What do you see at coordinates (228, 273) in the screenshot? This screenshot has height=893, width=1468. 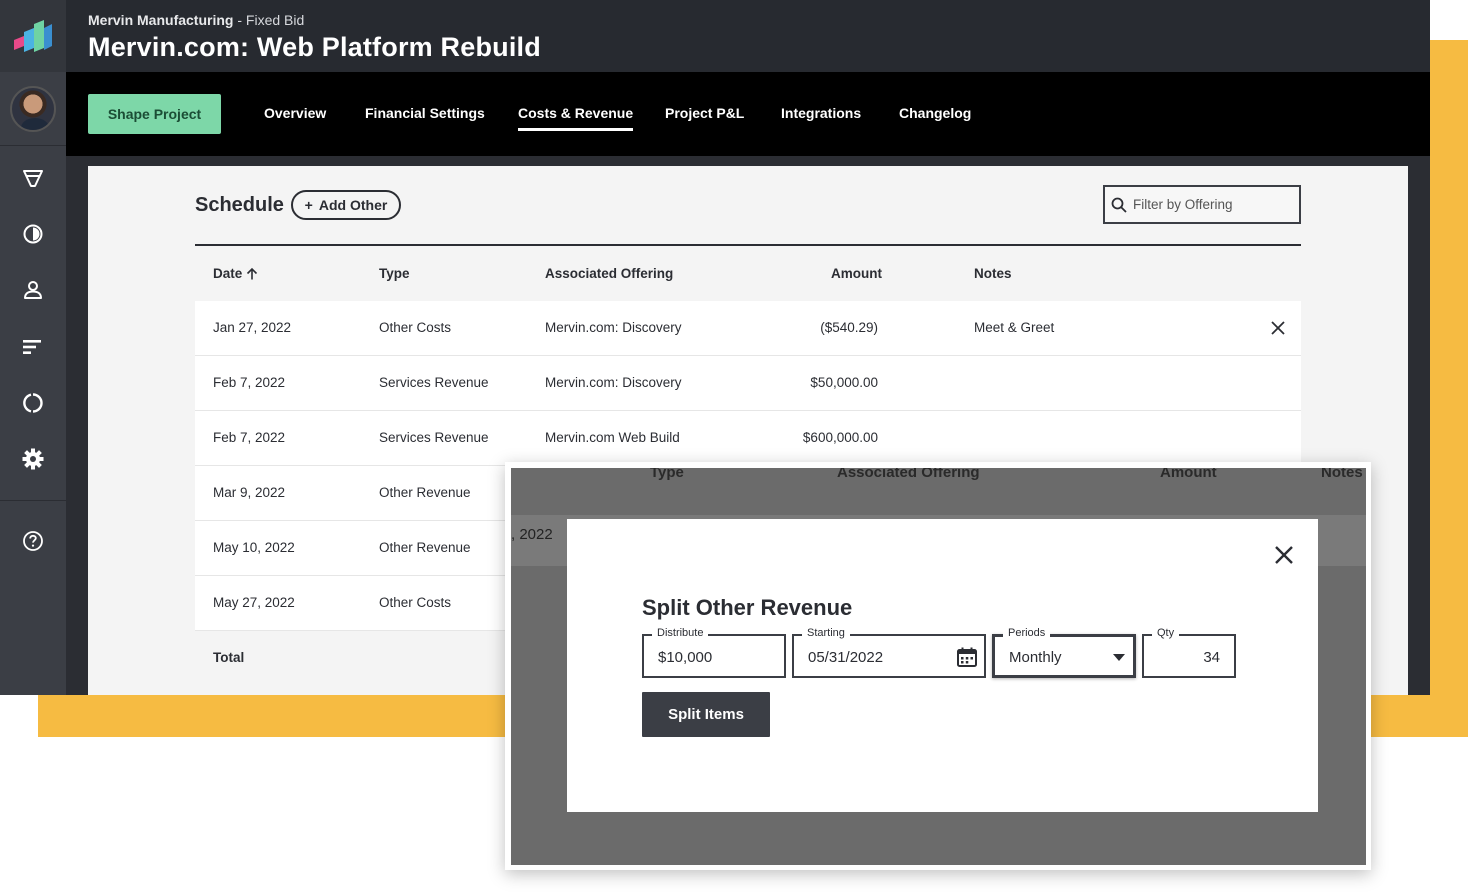 I see `column-date-label: Date` at bounding box center [228, 273].